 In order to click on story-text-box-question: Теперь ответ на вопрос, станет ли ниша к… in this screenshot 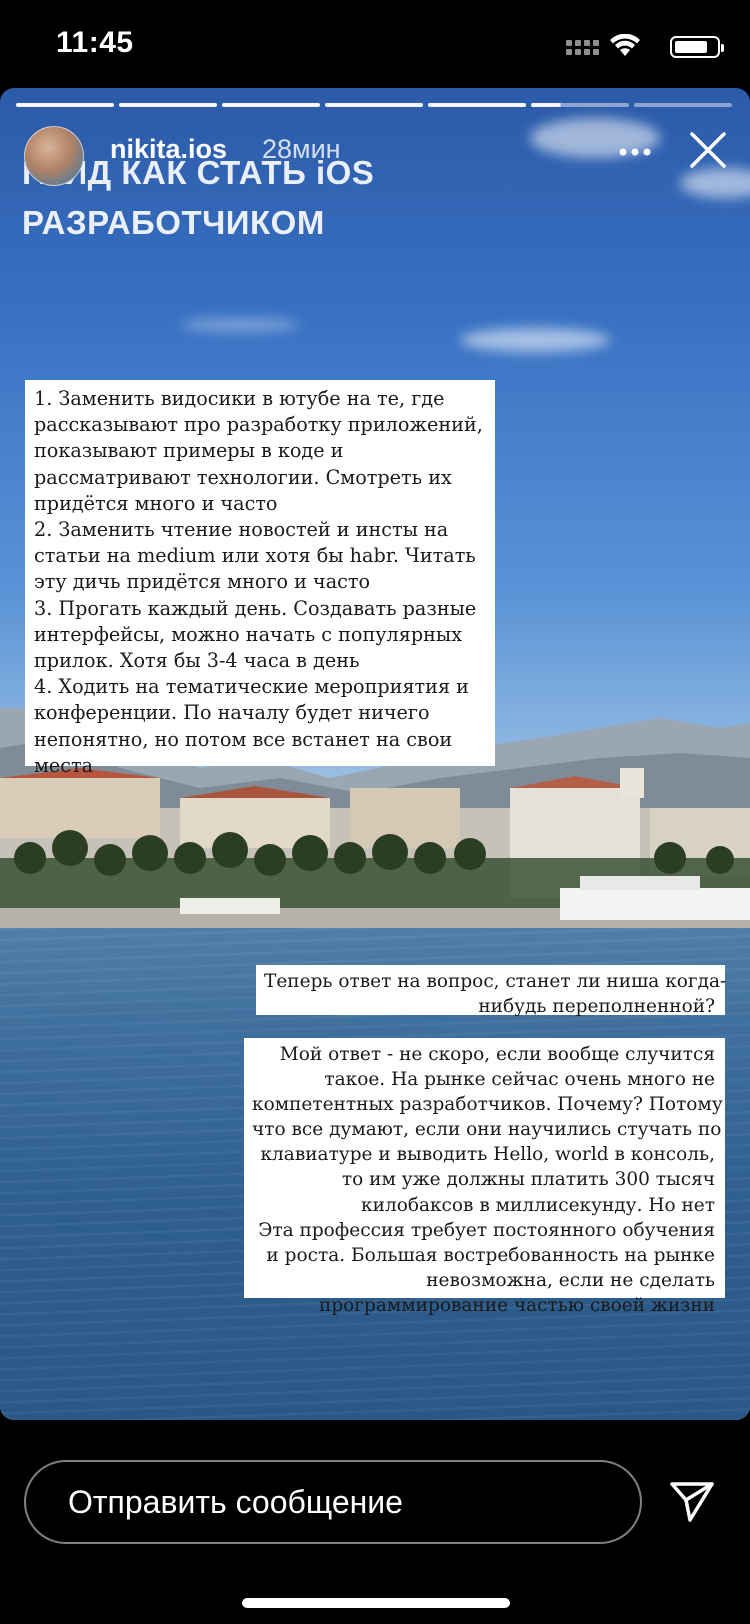, I will do `click(491, 991)`.